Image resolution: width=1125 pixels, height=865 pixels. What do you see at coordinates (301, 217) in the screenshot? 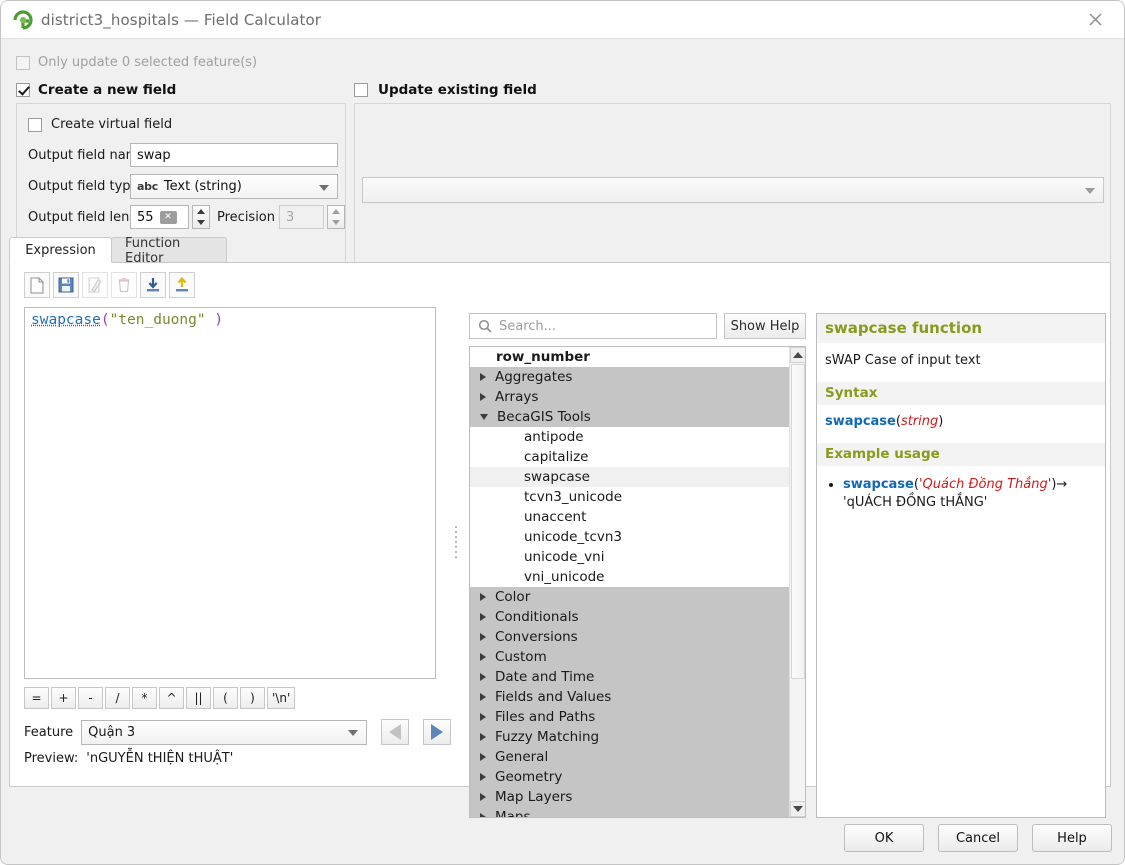
I see `precision-input: 3` at bounding box center [301, 217].